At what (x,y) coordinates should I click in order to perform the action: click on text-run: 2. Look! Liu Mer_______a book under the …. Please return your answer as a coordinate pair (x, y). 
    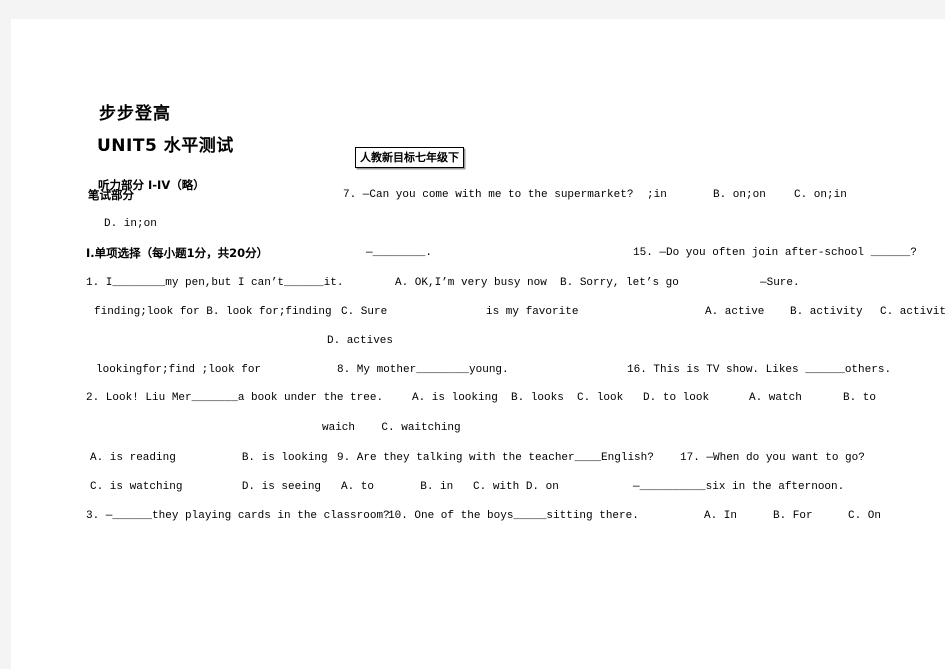
    Looking at the image, I should click on (235, 398).